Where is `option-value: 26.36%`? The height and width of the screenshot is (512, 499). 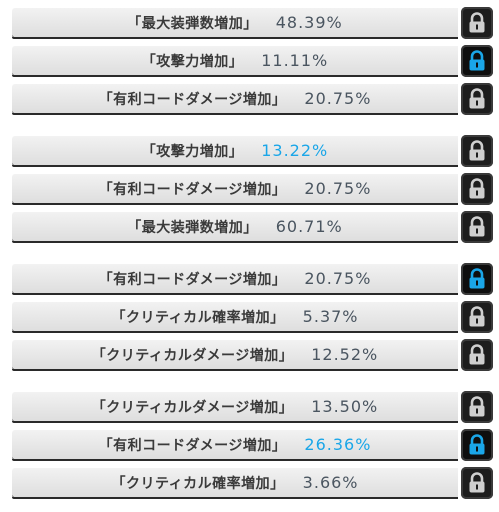
option-value: 26.36% is located at coordinates (338, 444).